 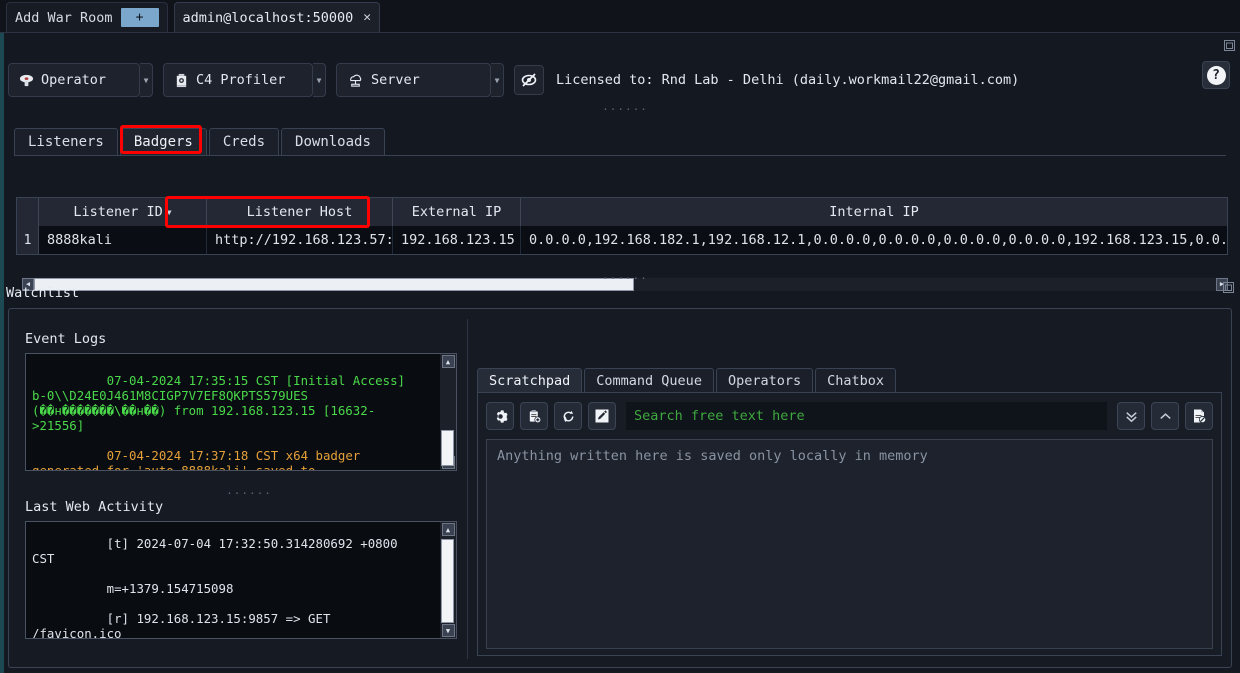 I want to click on column-header-internal-ip: Internal IP, so click(x=874, y=212).